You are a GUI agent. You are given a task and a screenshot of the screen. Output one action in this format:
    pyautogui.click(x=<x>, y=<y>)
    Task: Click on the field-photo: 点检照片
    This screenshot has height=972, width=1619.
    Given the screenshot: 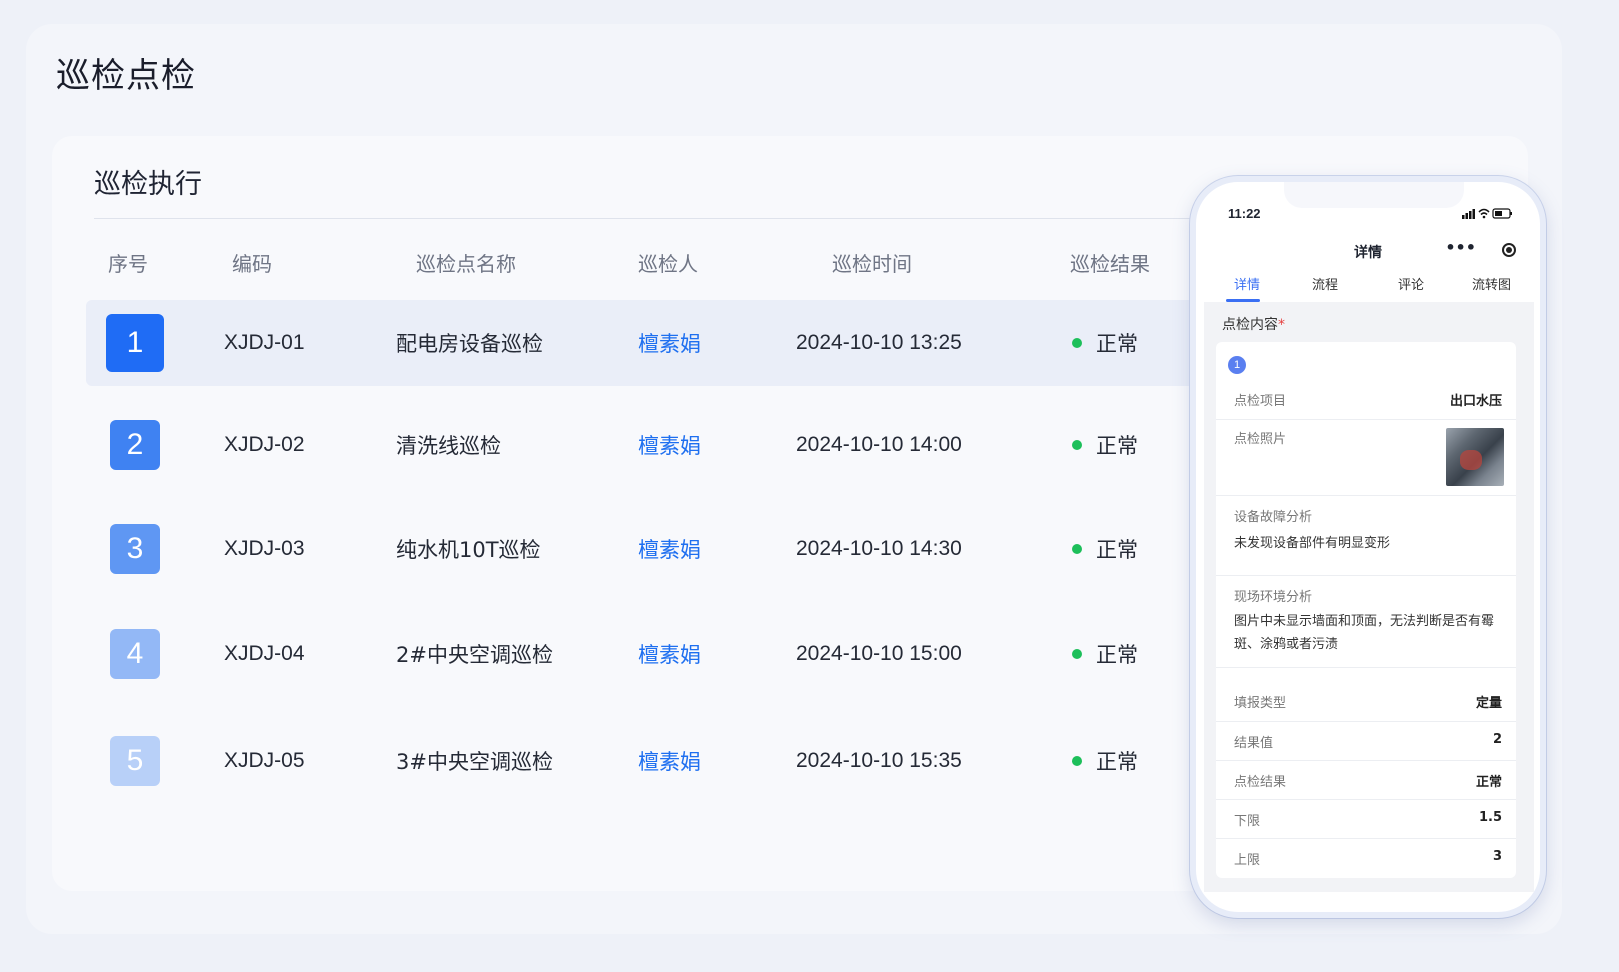 What is the action you would take?
    pyautogui.click(x=1366, y=458)
    